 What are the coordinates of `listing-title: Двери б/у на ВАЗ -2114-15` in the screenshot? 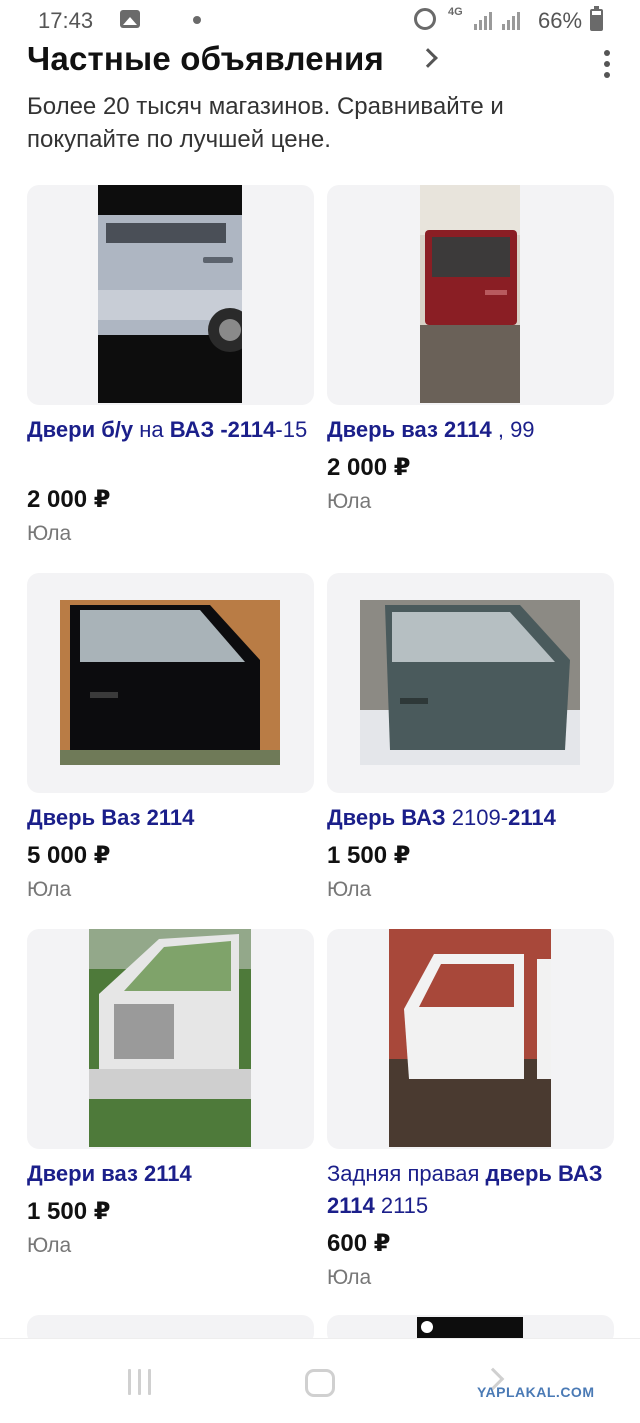 It's located at (170, 430).